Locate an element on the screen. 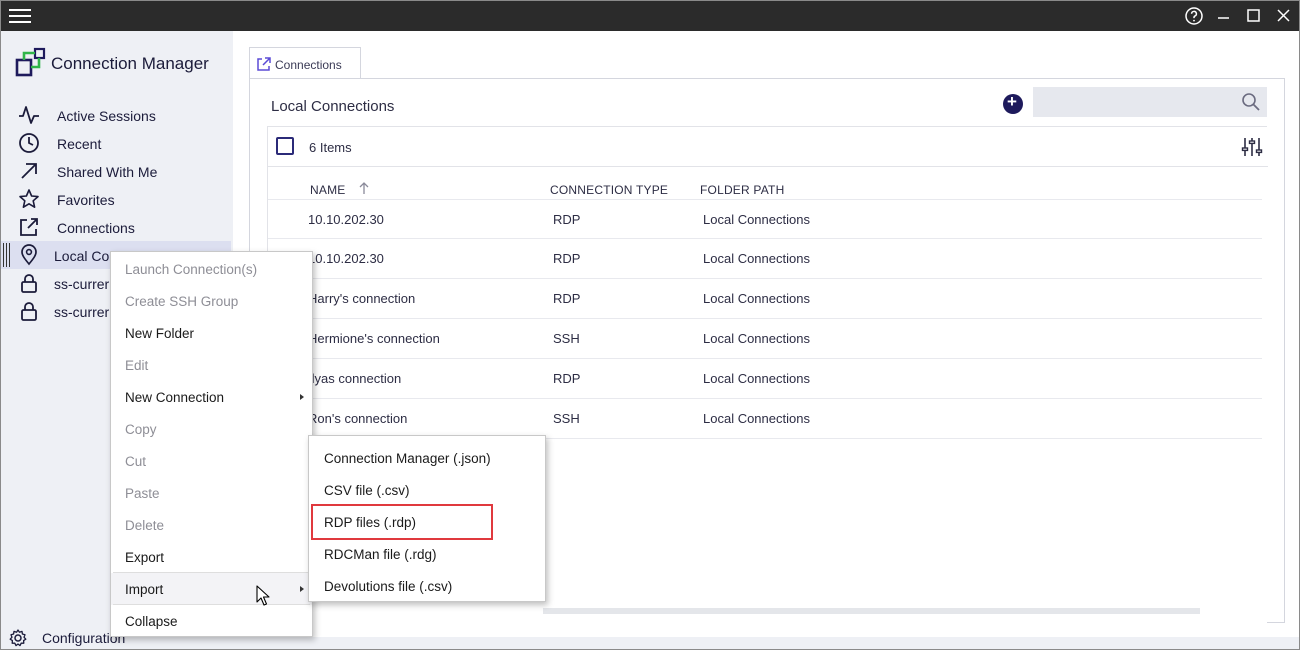 The width and height of the screenshot is (1300, 650). sidebar-item-favorites: Favorites is located at coordinates (116, 199).